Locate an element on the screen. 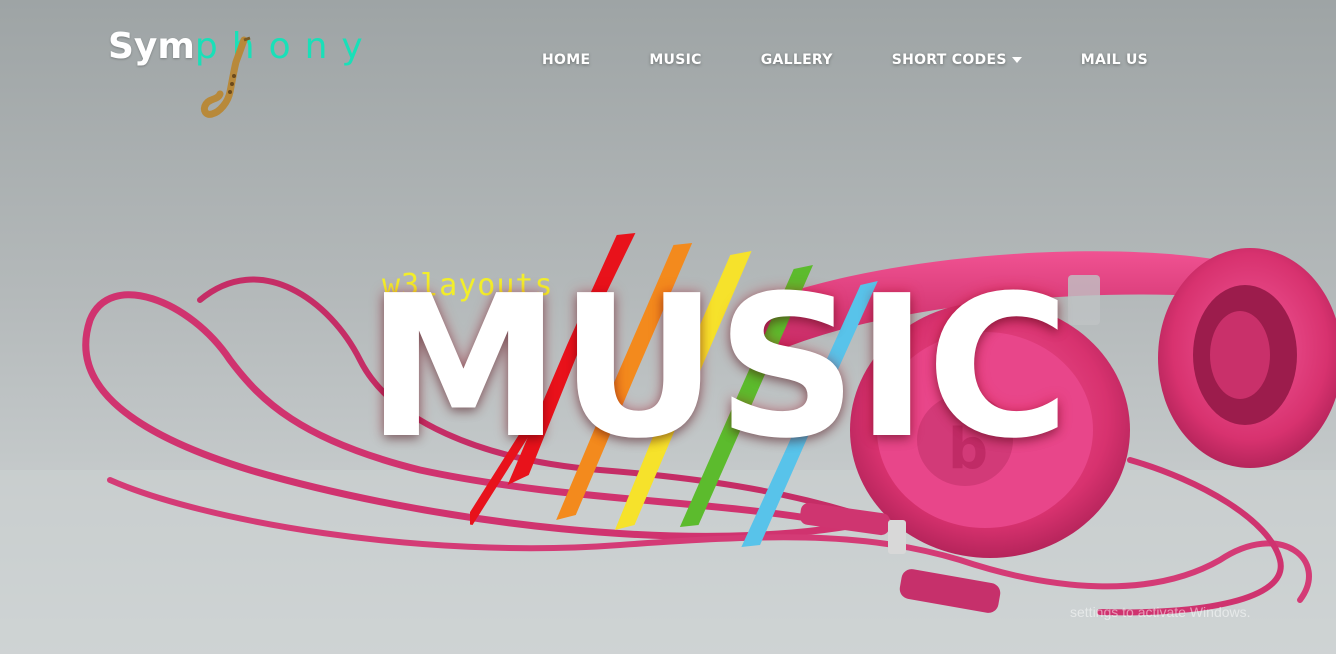 The height and width of the screenshot is (654, 1336). logo-text-primary: Sym is located at coordinates (151, 46).